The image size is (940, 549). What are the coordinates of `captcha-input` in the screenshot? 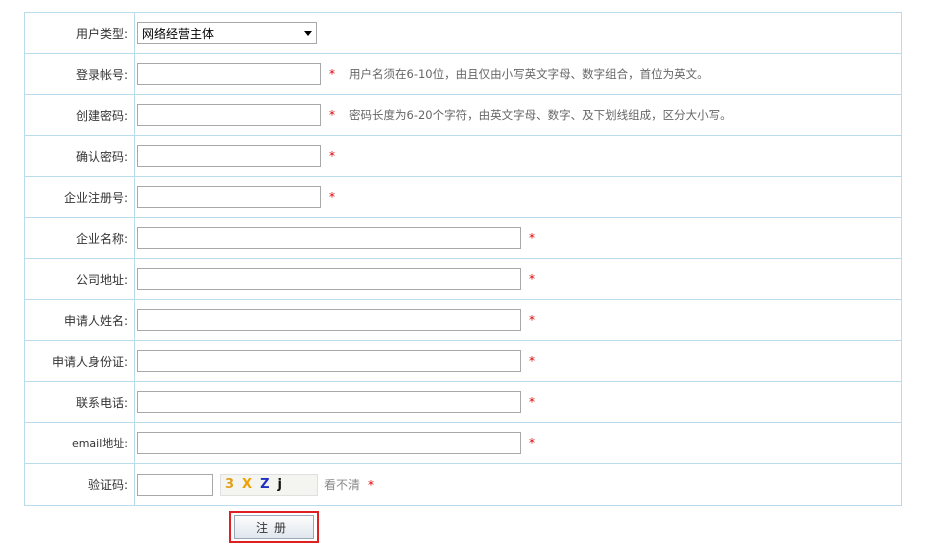 It's located at (175, 484).